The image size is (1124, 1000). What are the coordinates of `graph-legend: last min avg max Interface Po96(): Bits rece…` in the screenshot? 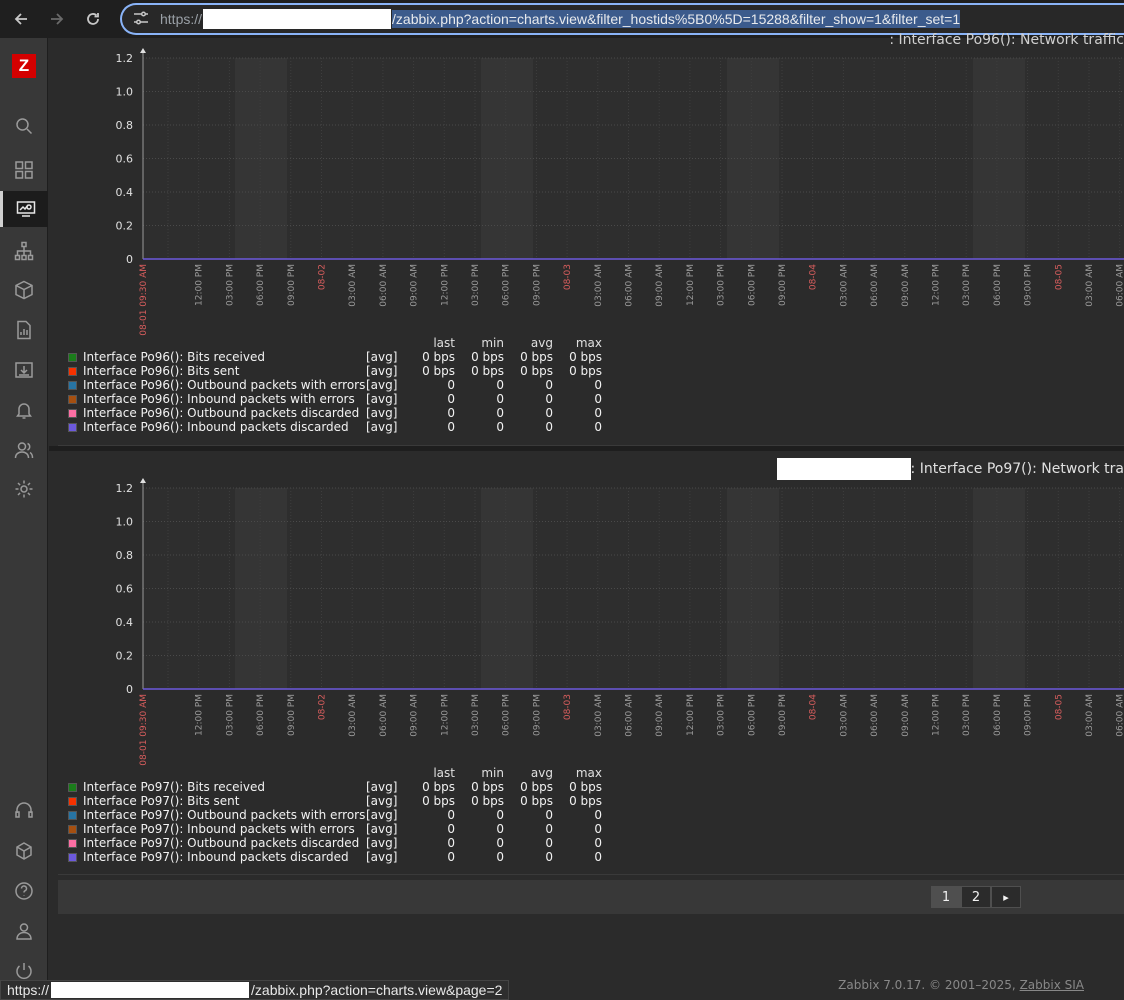 It's located at (335, 385).